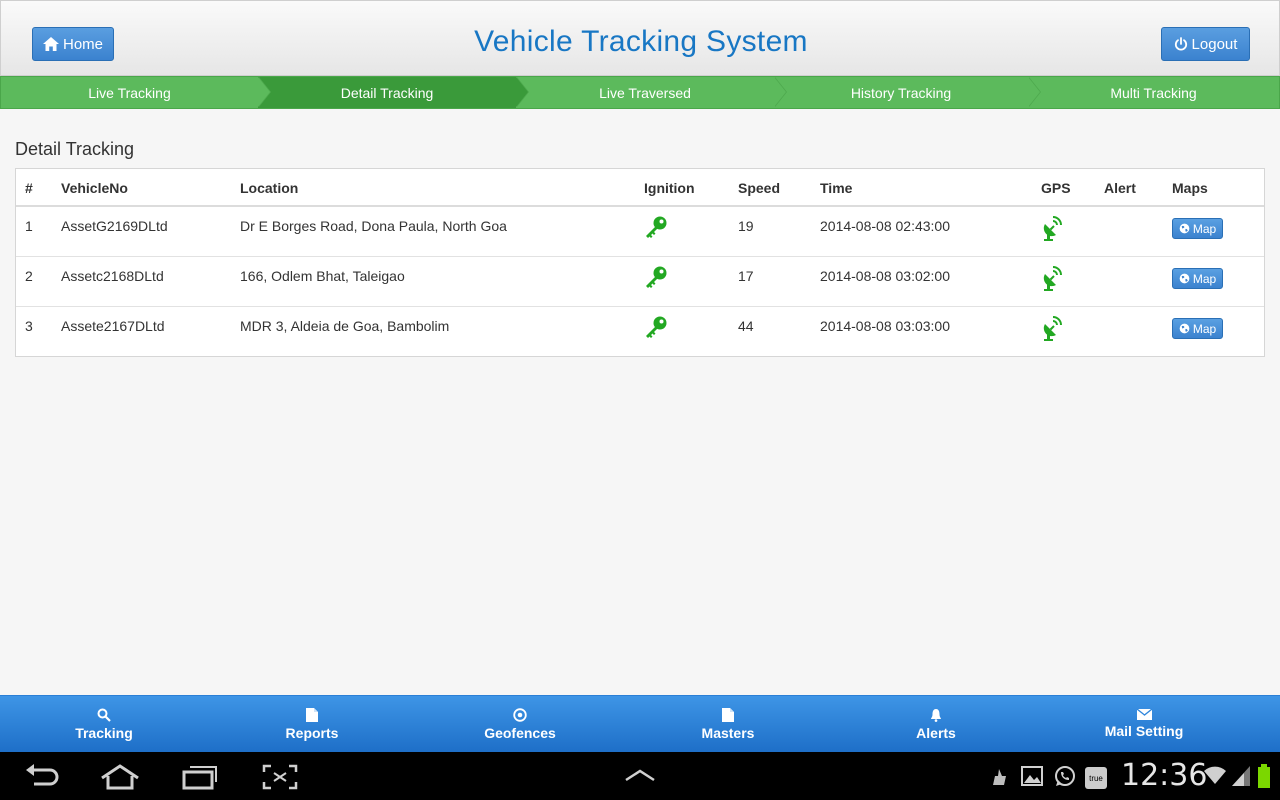 The image size is (1280, 800). What do you see at coordinates (1120, 188) in the screenshot?
I see `col-header-alert: Alert` at bounding box center [1120, 188].